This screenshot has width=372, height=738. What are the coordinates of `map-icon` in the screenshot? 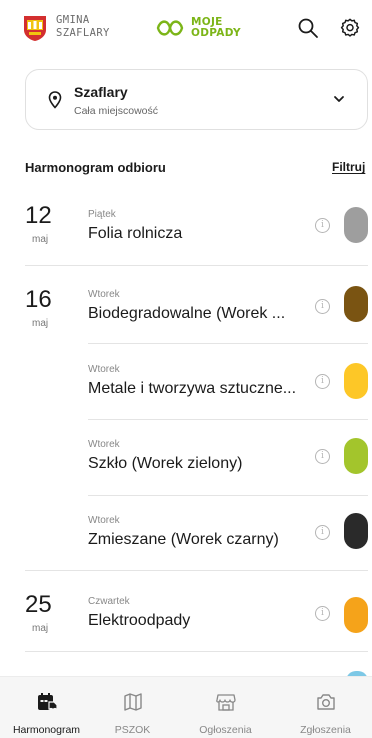 It's located at (132, 702).